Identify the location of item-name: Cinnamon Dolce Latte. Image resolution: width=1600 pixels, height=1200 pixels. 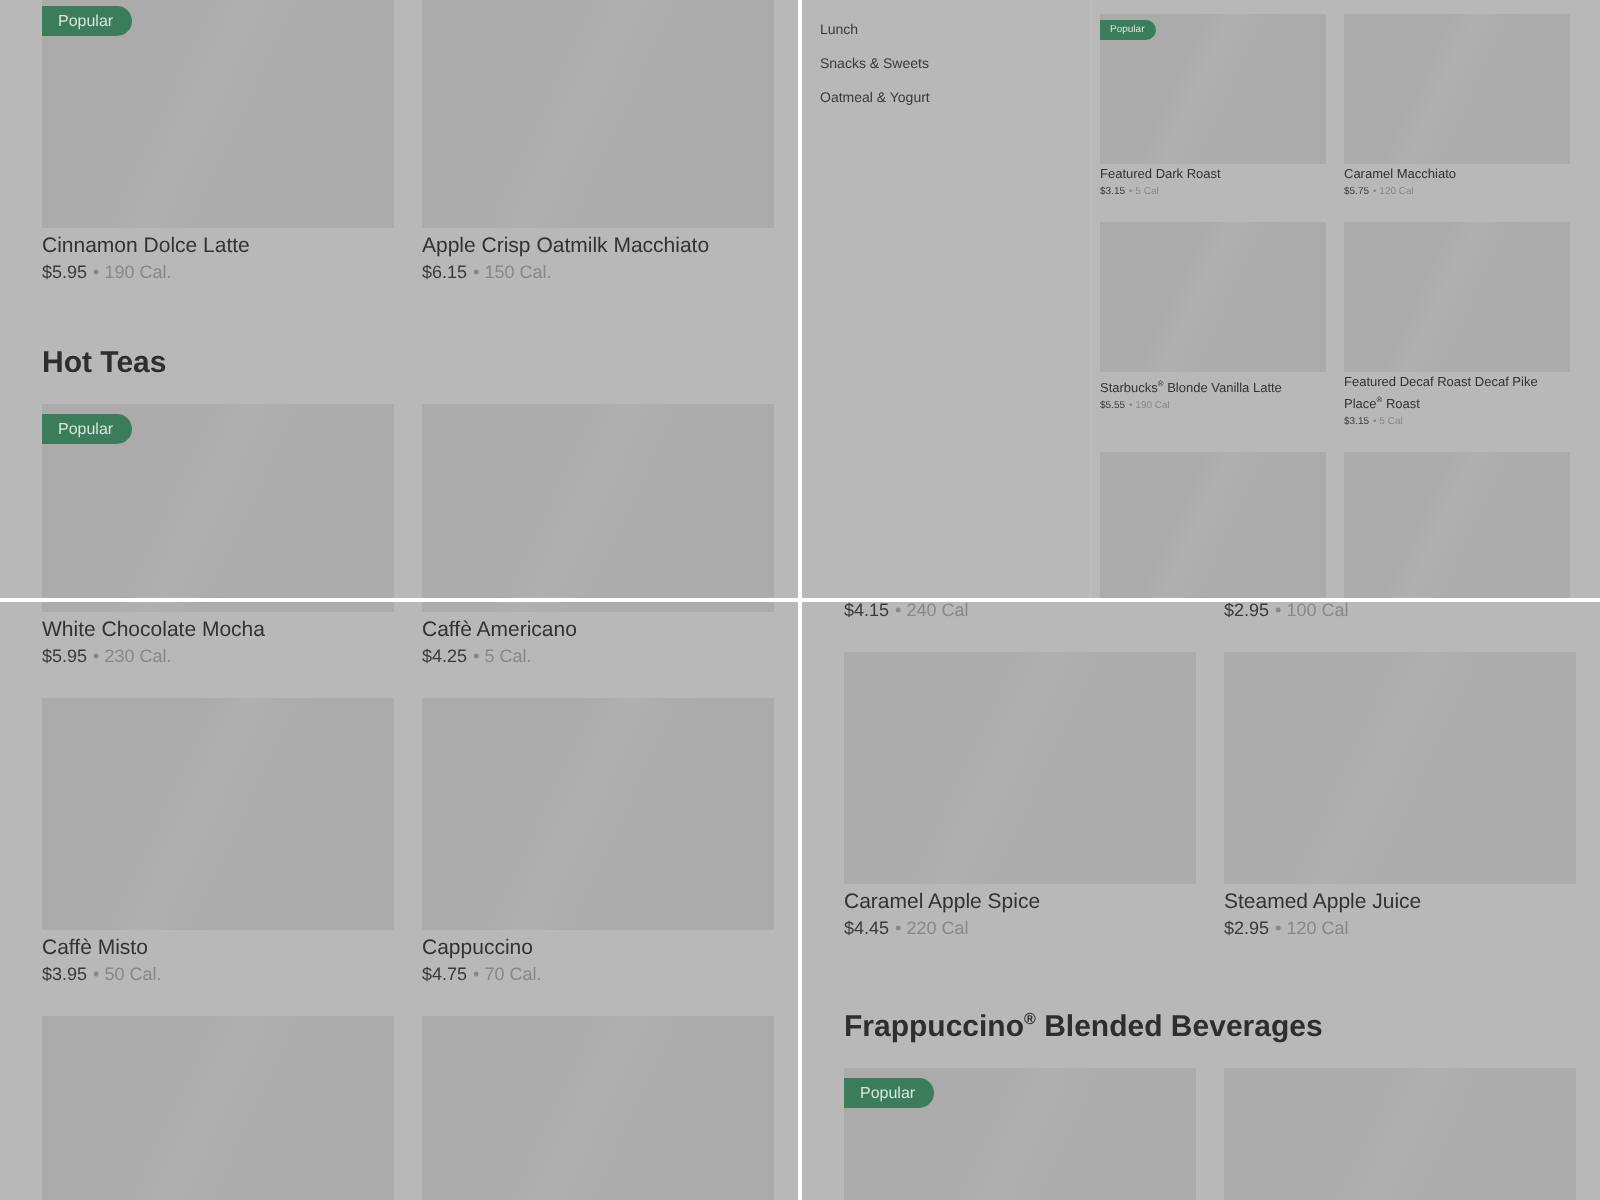
(218, 246).